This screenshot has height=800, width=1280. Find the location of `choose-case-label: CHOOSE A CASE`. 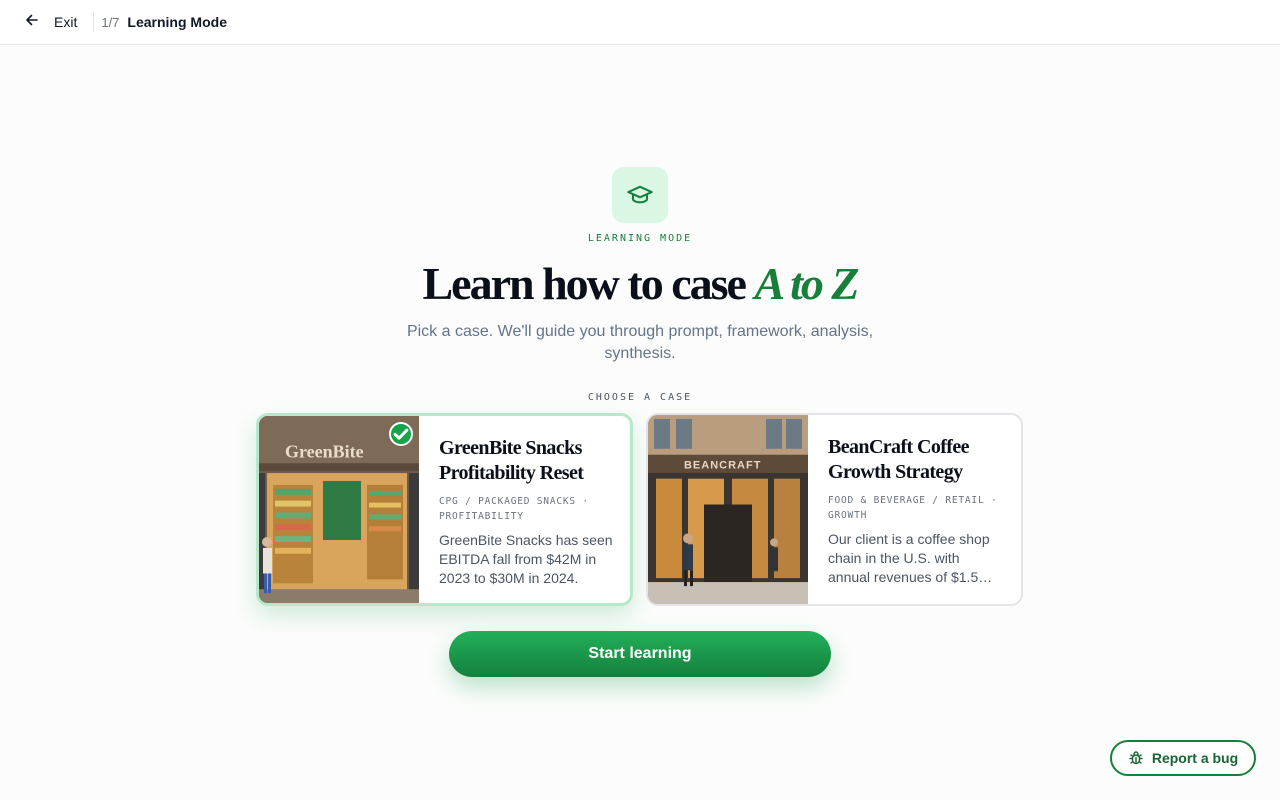

choose-case-label: CHOOSE A CASE is located at coordinates (640, 397).